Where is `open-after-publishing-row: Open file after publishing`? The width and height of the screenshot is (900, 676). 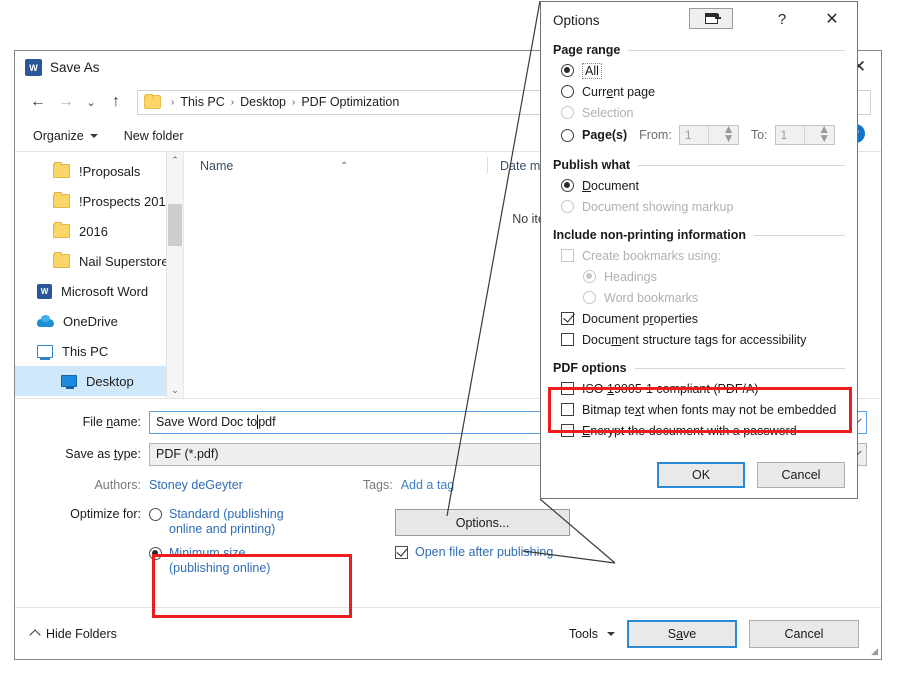
open-after-publishing-row: Open file after publishing is located at coordinates (482, 552).